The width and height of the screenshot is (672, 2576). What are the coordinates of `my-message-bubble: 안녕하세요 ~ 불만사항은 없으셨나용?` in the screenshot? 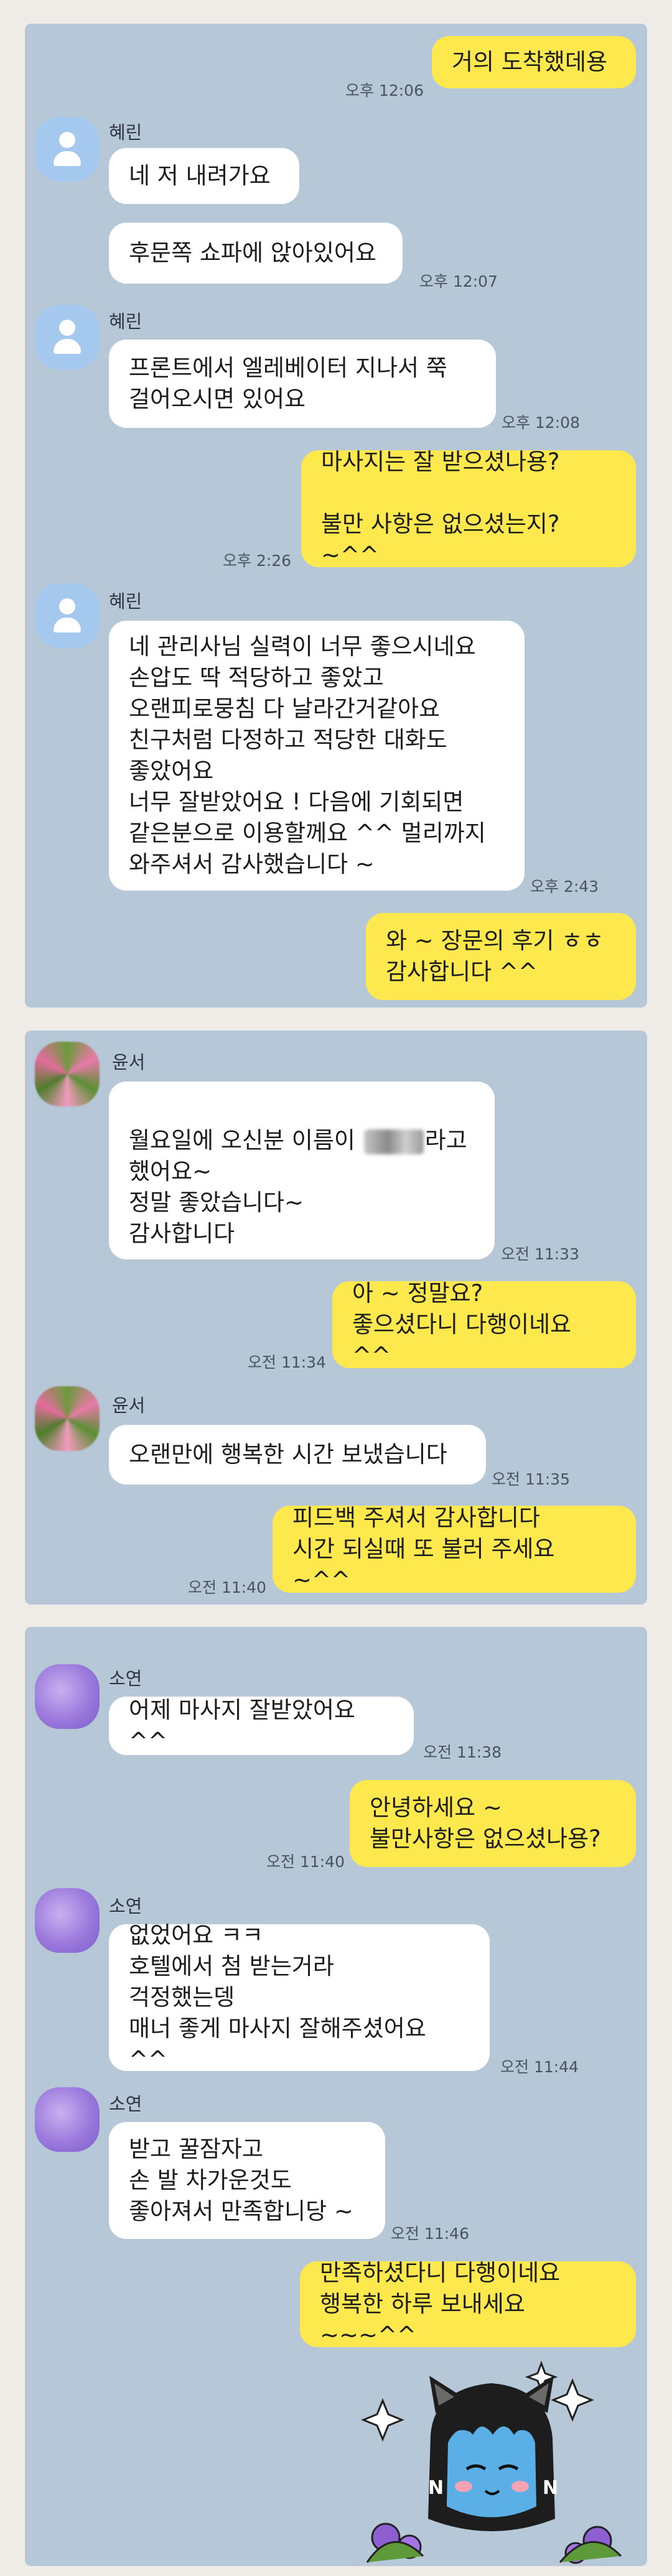 It's located at (493, 1824).